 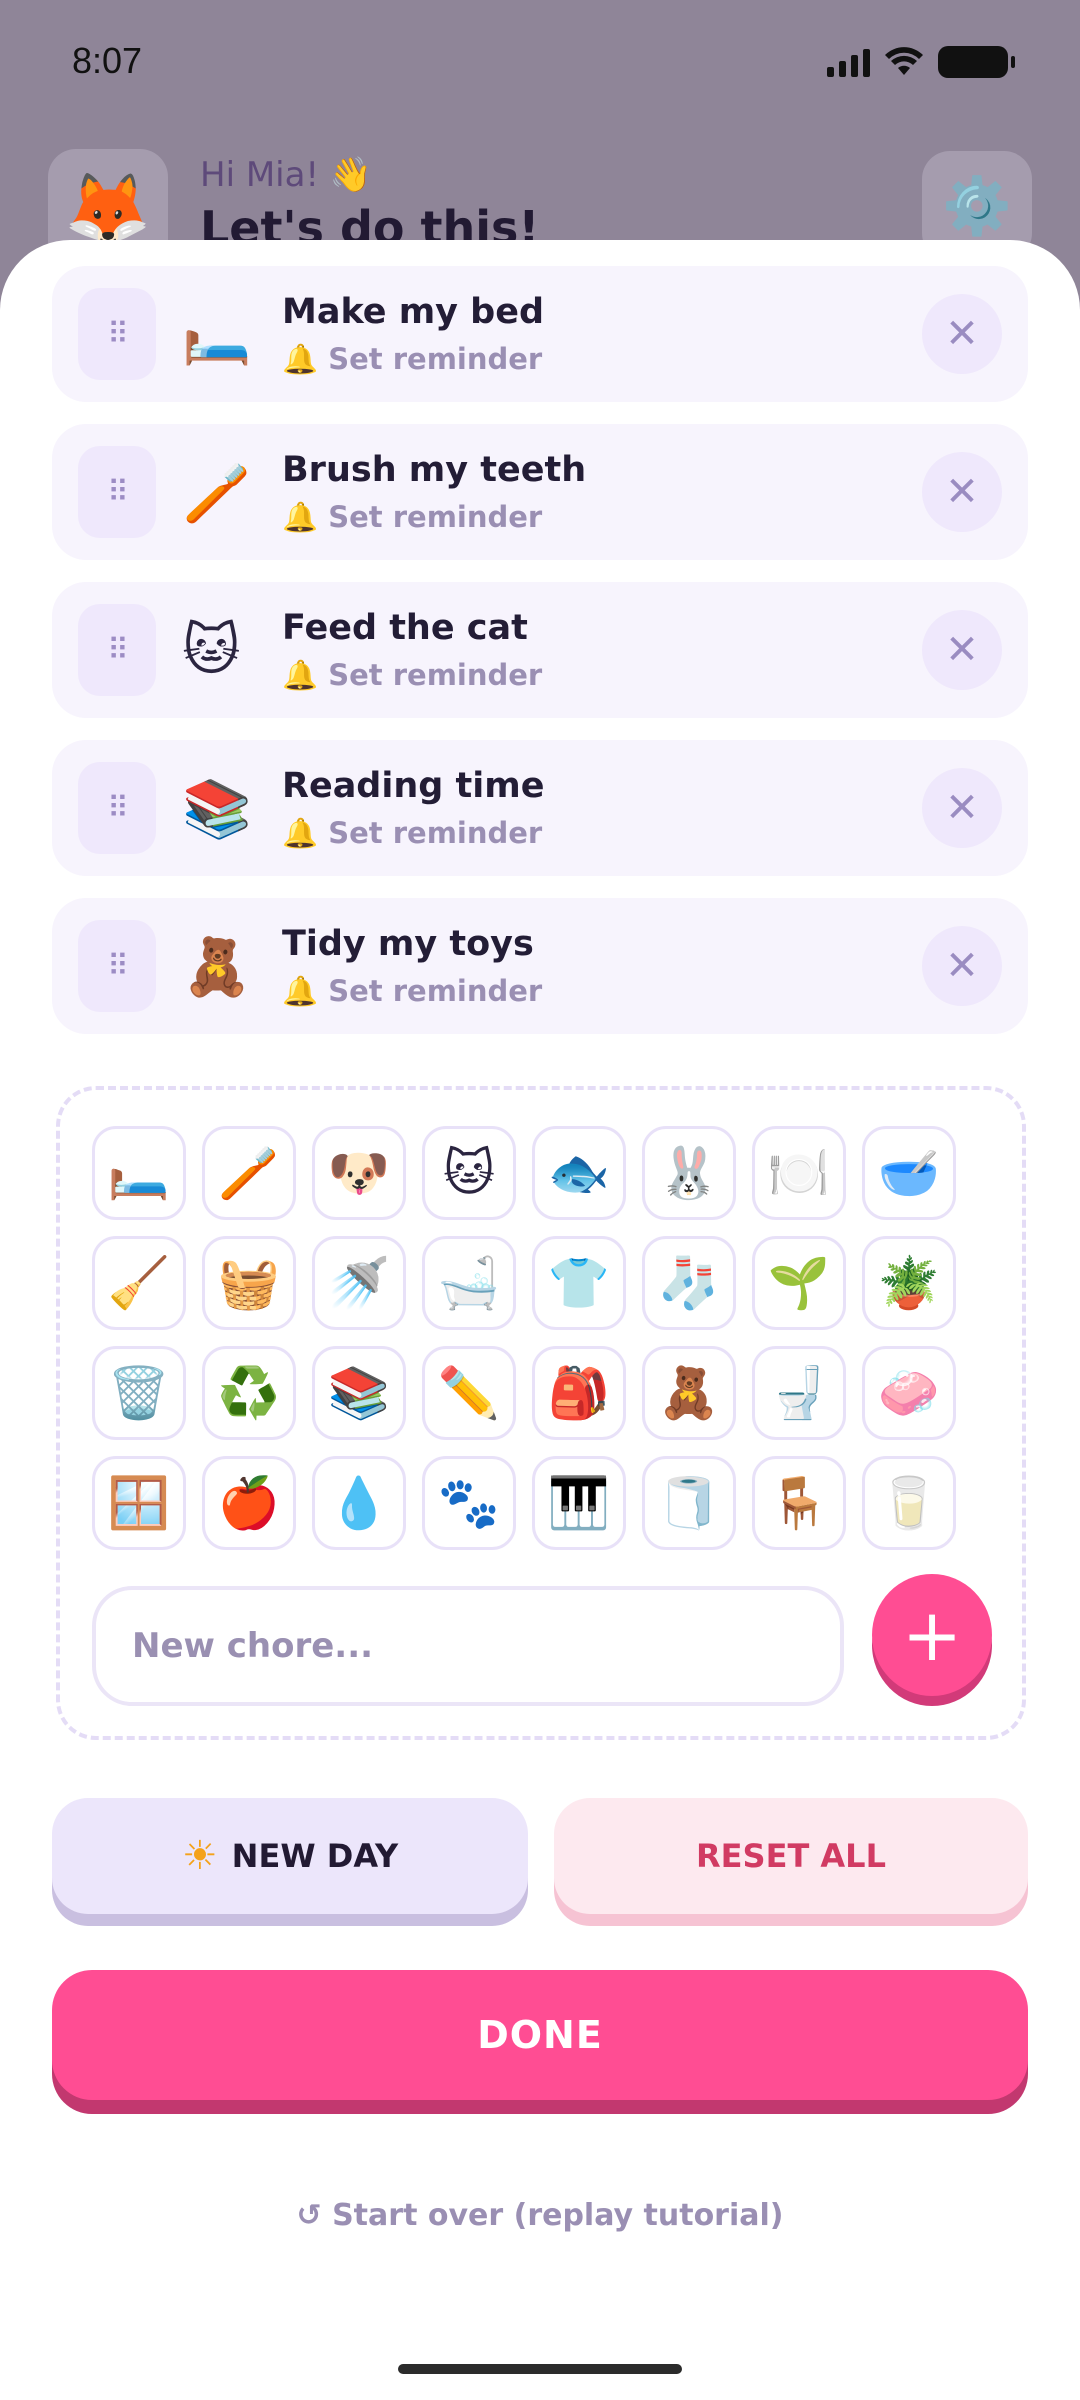 What do you see at coordinates (909, 1503) in the screenshot?
I see `milk-glass-icon: 🥛` at bounding box center [909, 1503].